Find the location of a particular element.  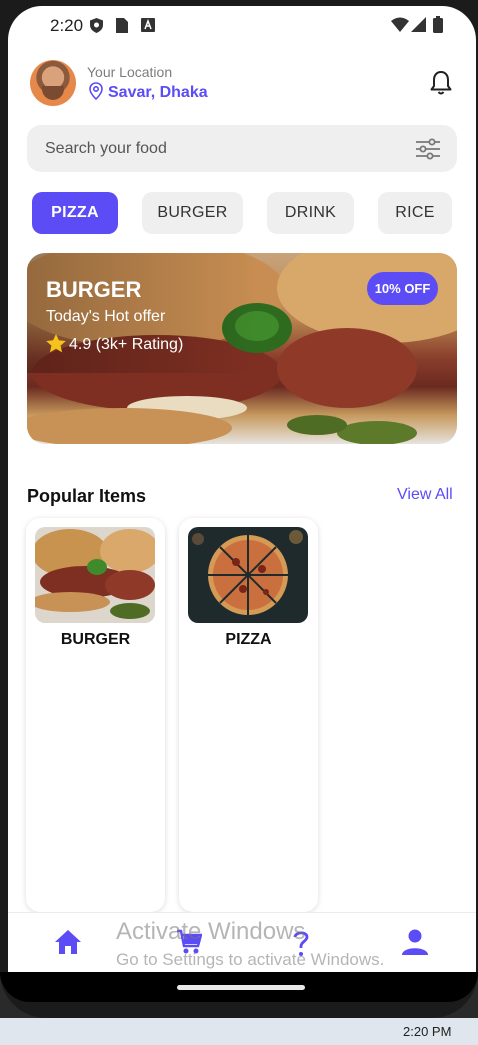

view-all-link: View All is located at coordinates (425, 495).